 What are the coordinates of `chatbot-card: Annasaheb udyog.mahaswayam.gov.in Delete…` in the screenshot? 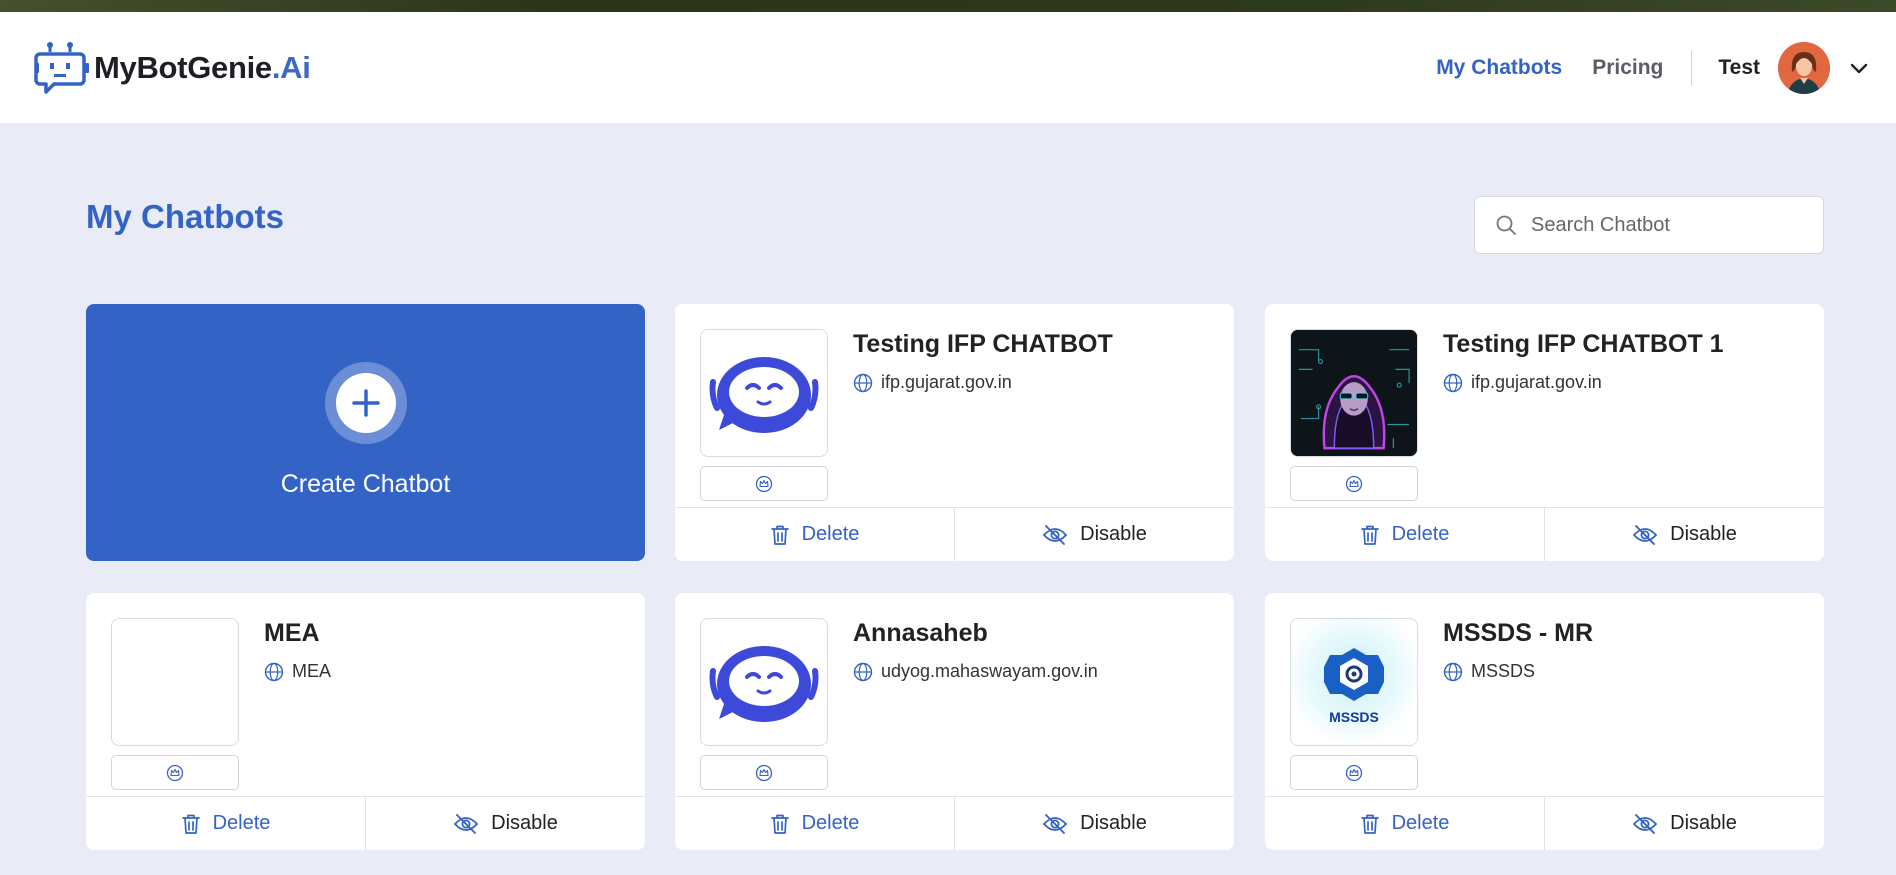 It's located at (954, 721).